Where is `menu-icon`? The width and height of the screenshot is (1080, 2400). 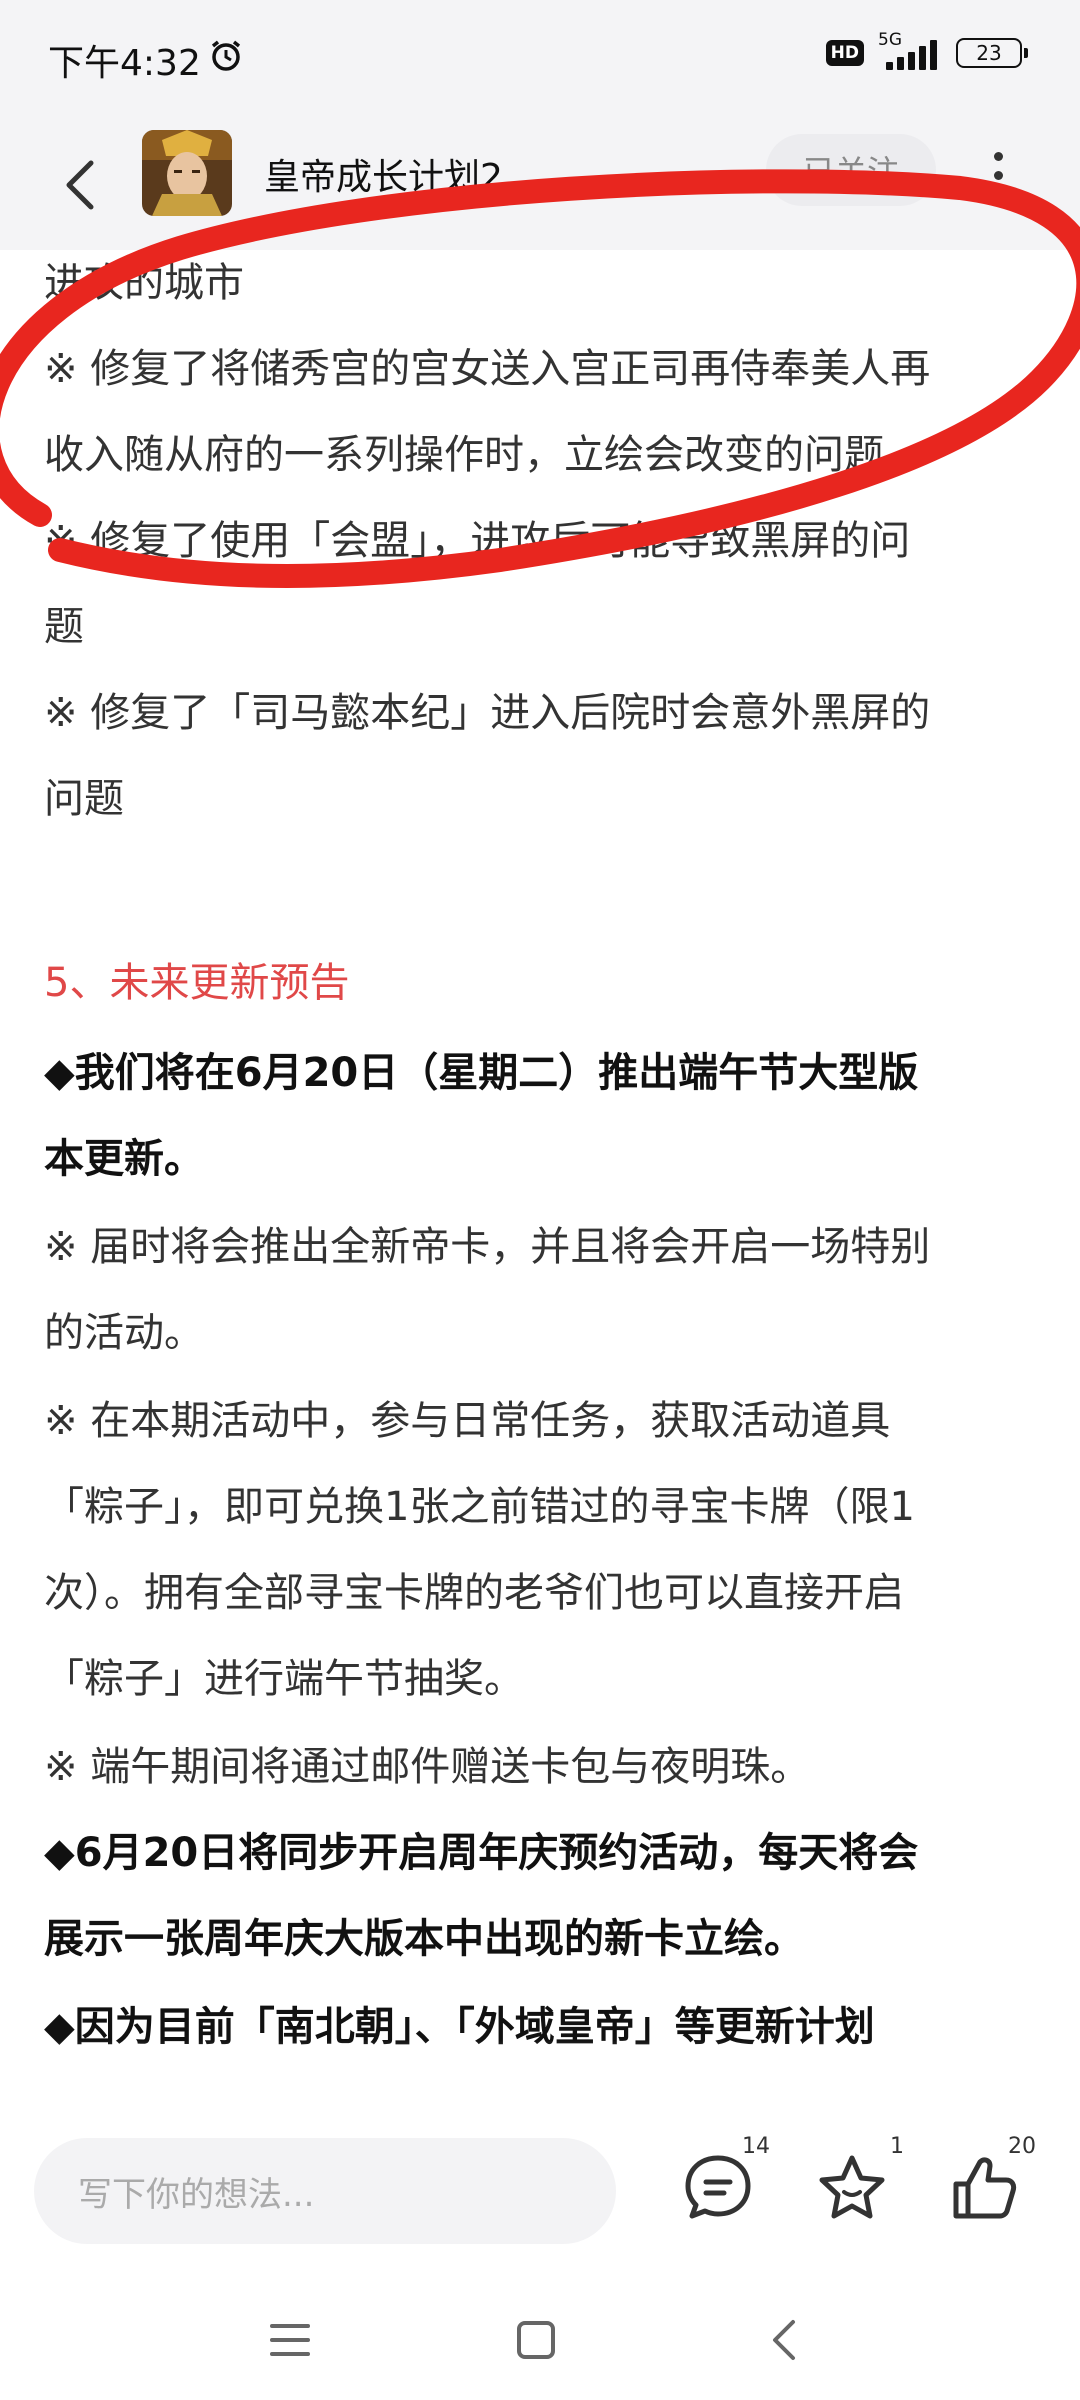 menu-icon is located at coordinates (290, 2340).